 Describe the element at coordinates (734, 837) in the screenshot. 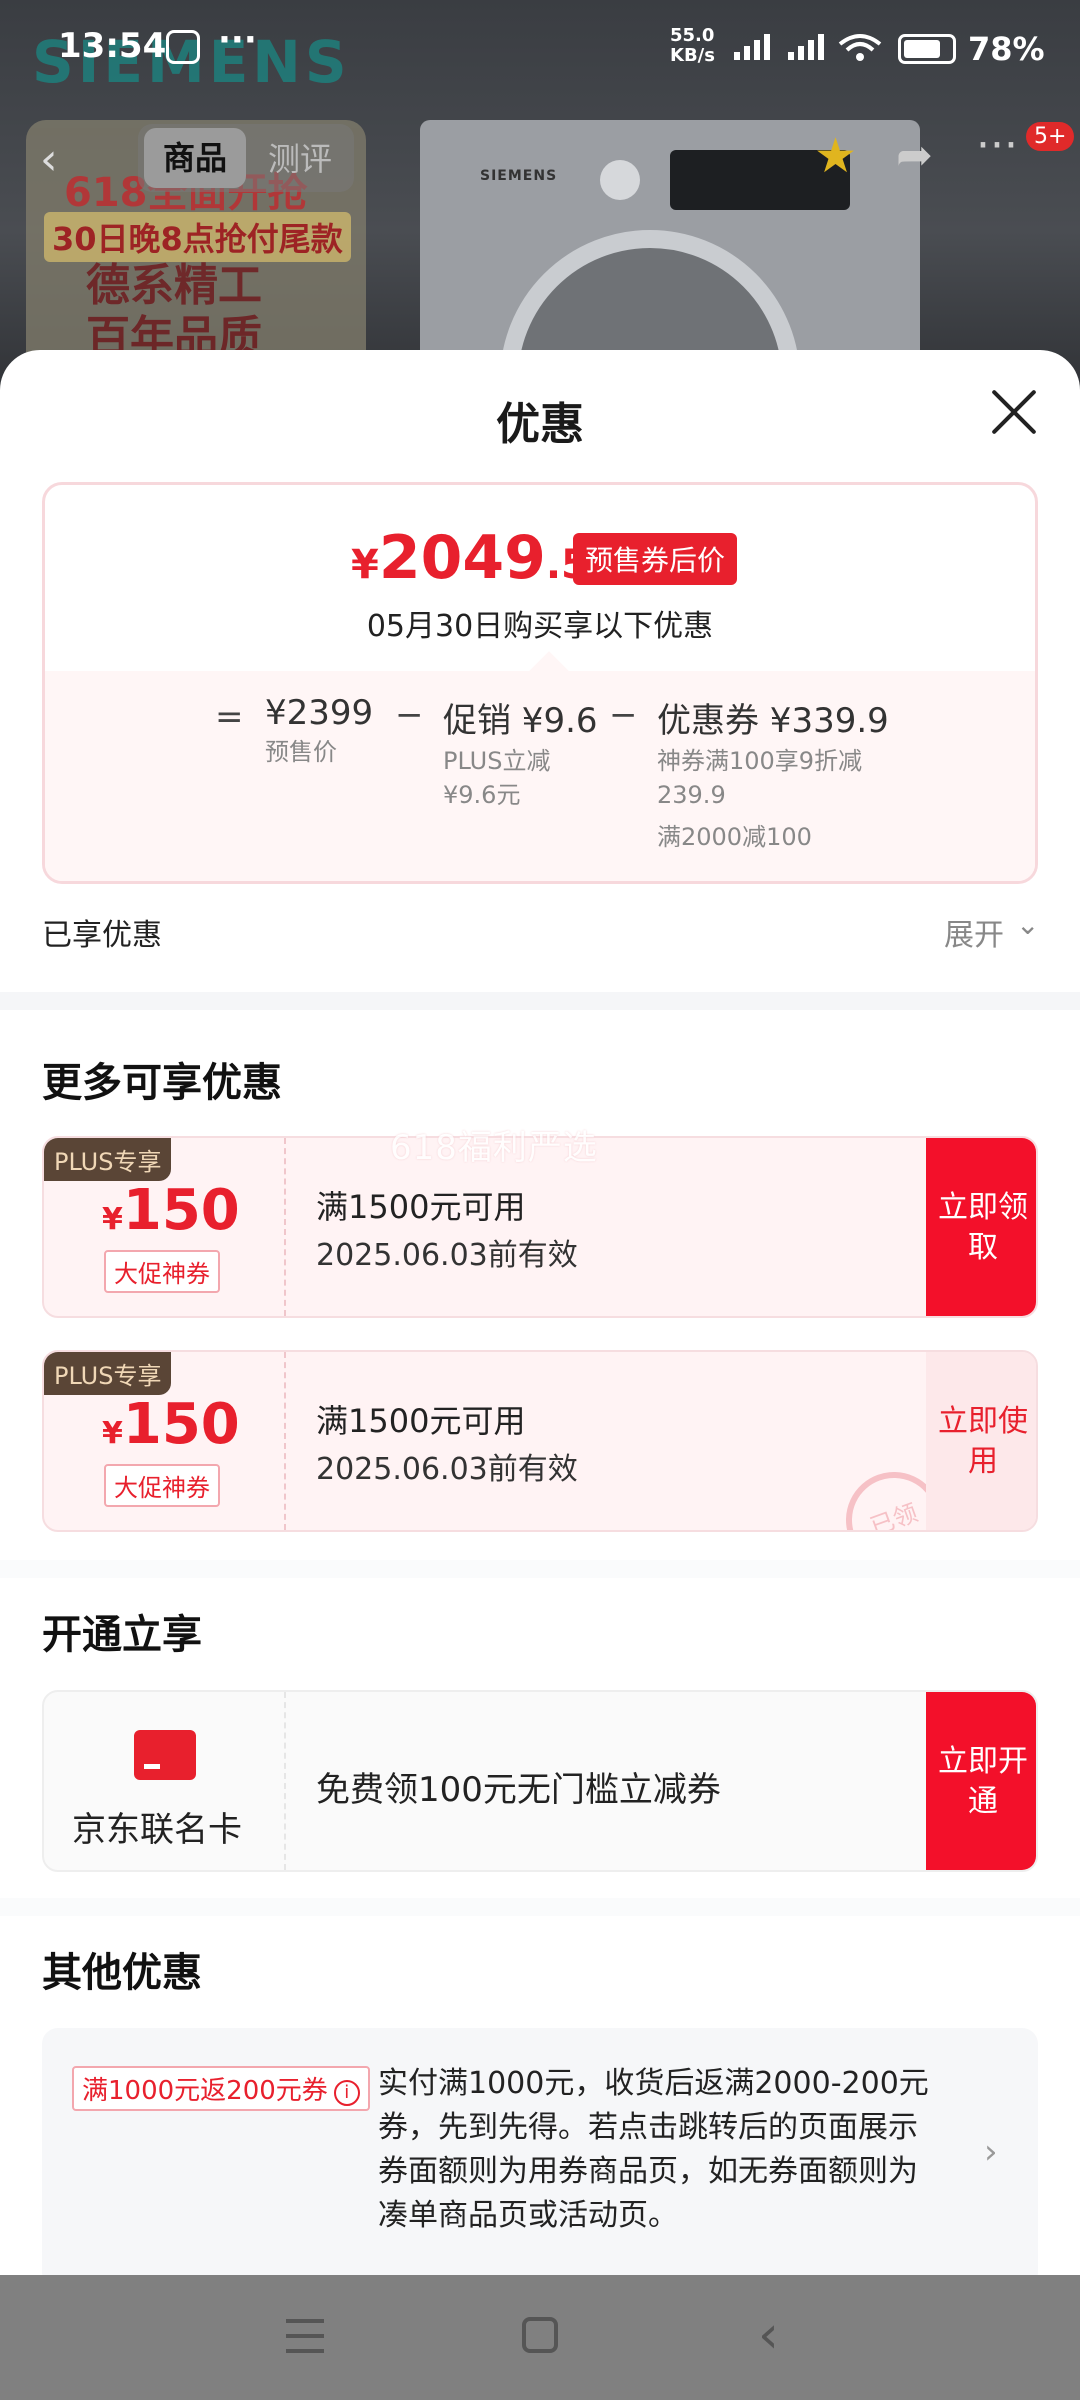

I see `coupon-desc-3: 满2000减100` at that location.